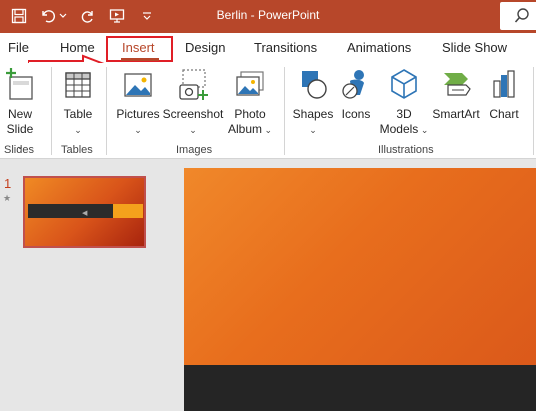 This screenshot has height=411, width=536. Describe the element at coordinates (360, 388) in the screenshot. I see `slide-title-band` at that location.